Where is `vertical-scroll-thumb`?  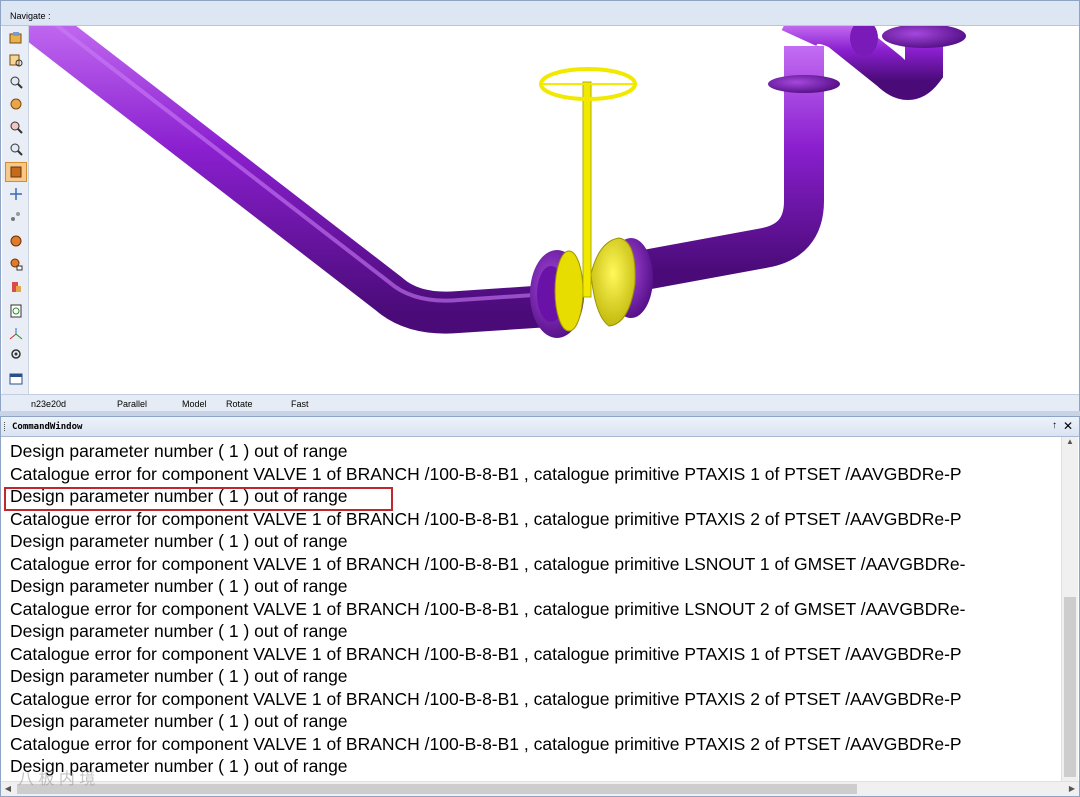 vertical-scroll-thumb is located at coordinates (1070, 687).